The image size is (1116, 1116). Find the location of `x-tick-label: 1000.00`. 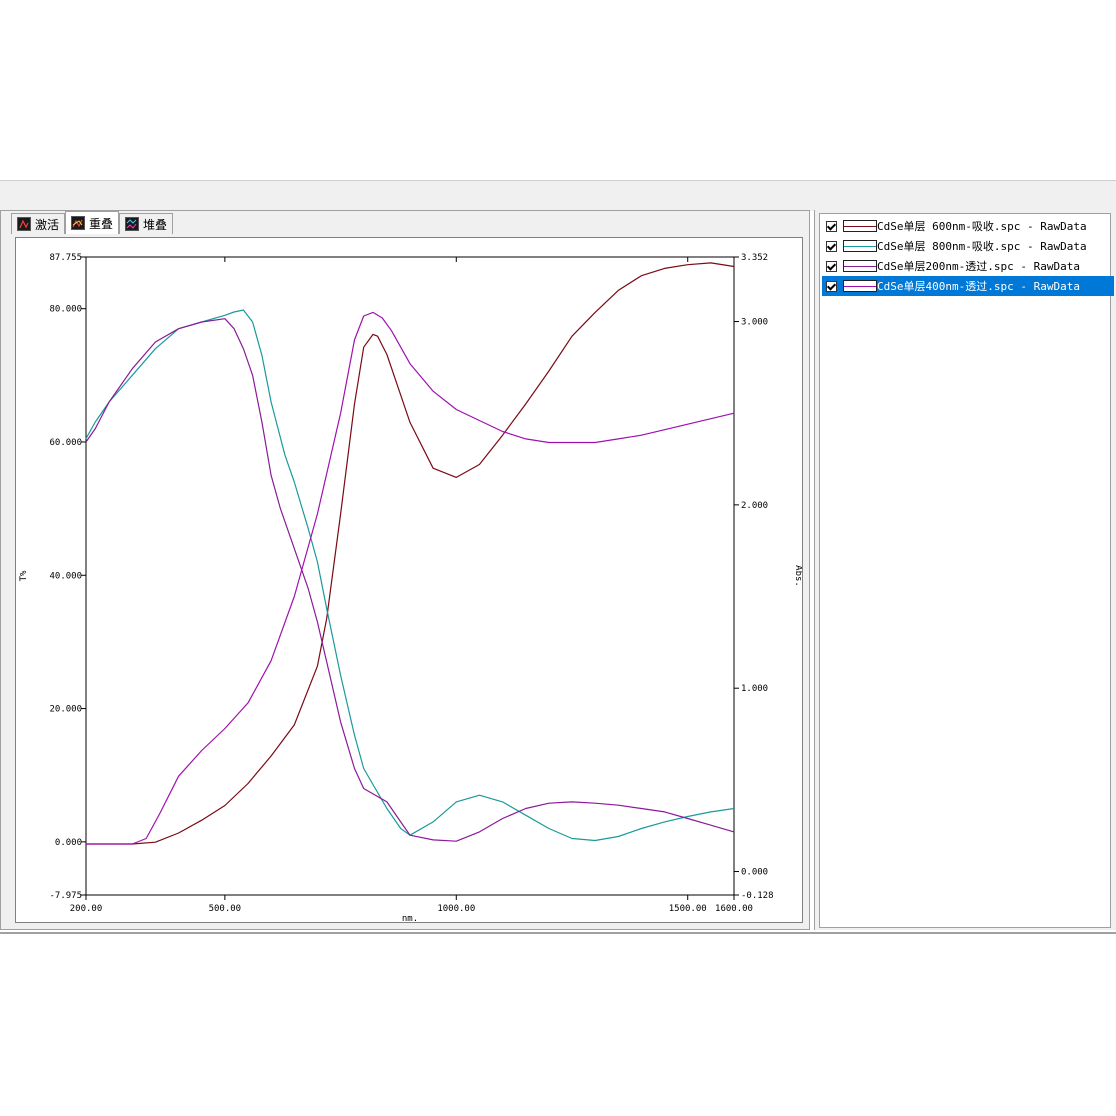

x-tick-label: 1000.00 is located at coordinates (456, 909).